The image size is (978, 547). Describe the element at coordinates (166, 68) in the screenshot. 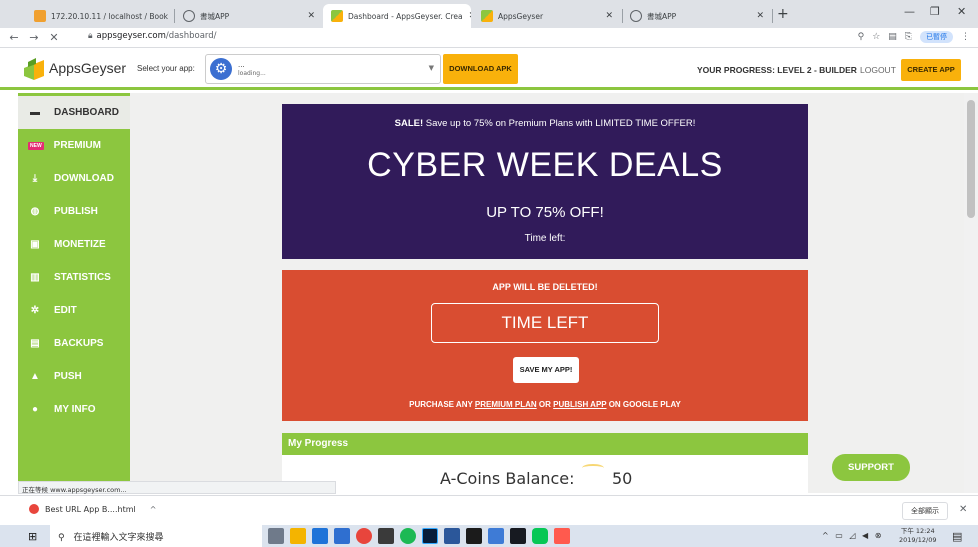

I see `select-app-label: Select your app:` at that location.